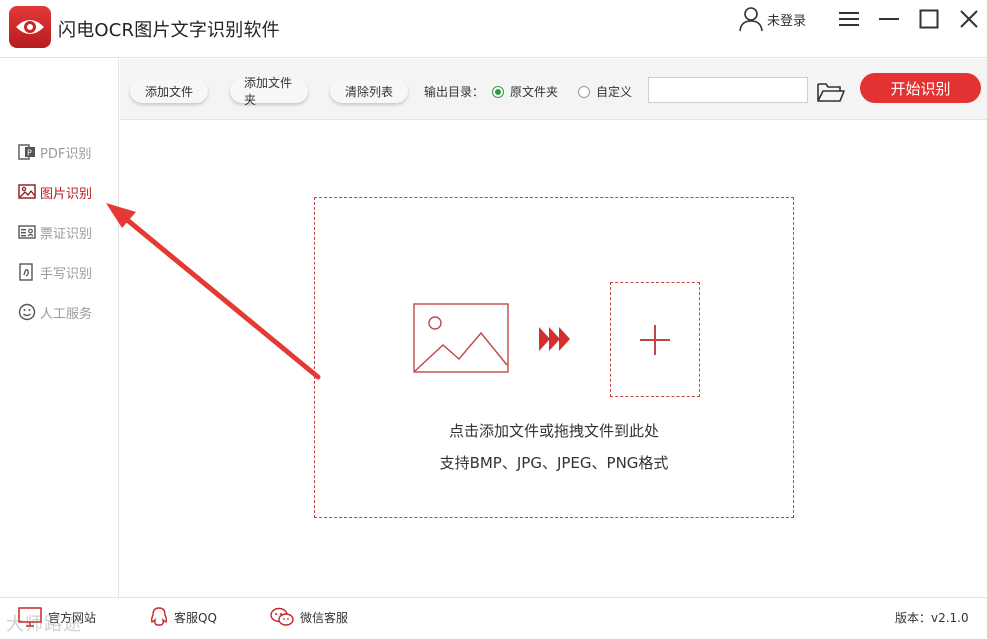 Image resolution: width=987 pixels, height=639 pixels. What do you see at coordinates (169, 91) in the screenshot?
I see `add-file-button: 添加文件` at bounding box center [169, 91].